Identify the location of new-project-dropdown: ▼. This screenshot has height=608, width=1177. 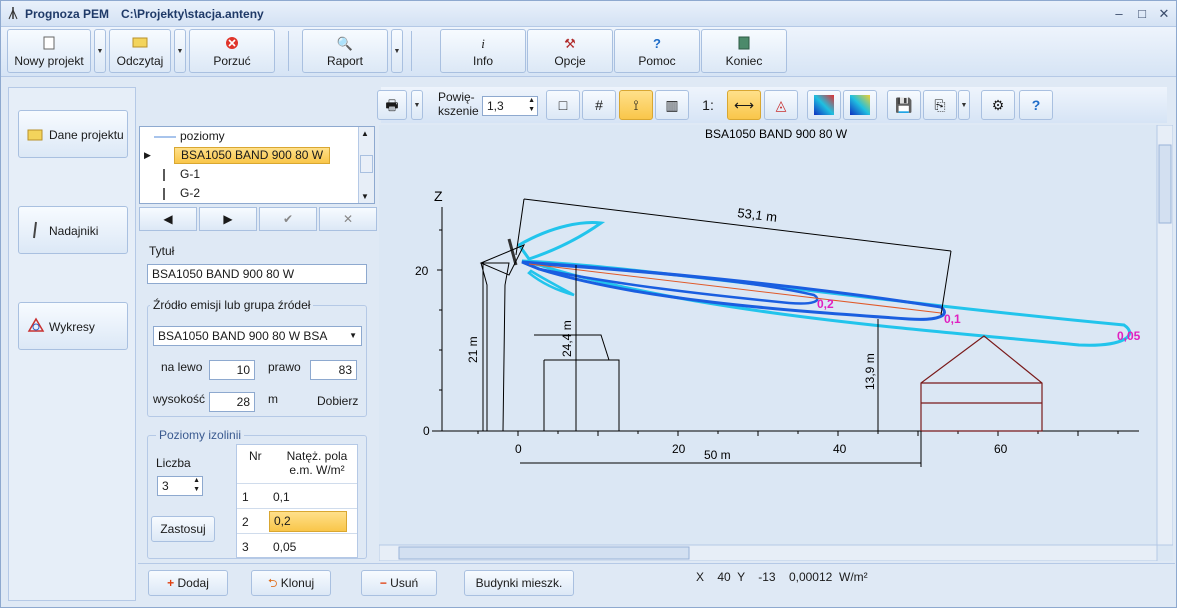
(100, 51).